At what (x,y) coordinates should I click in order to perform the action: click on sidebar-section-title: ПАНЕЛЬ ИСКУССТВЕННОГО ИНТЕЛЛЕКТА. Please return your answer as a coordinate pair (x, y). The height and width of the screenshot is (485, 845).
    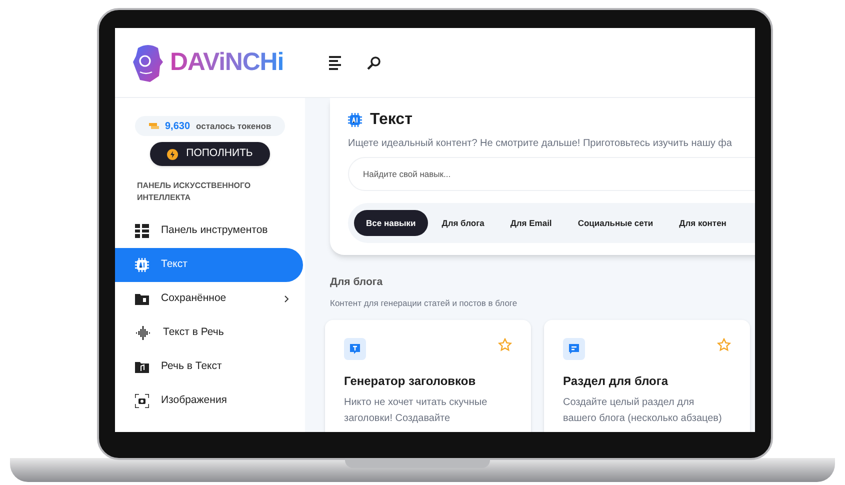
    Looking at the image, I should click on (194, 192).